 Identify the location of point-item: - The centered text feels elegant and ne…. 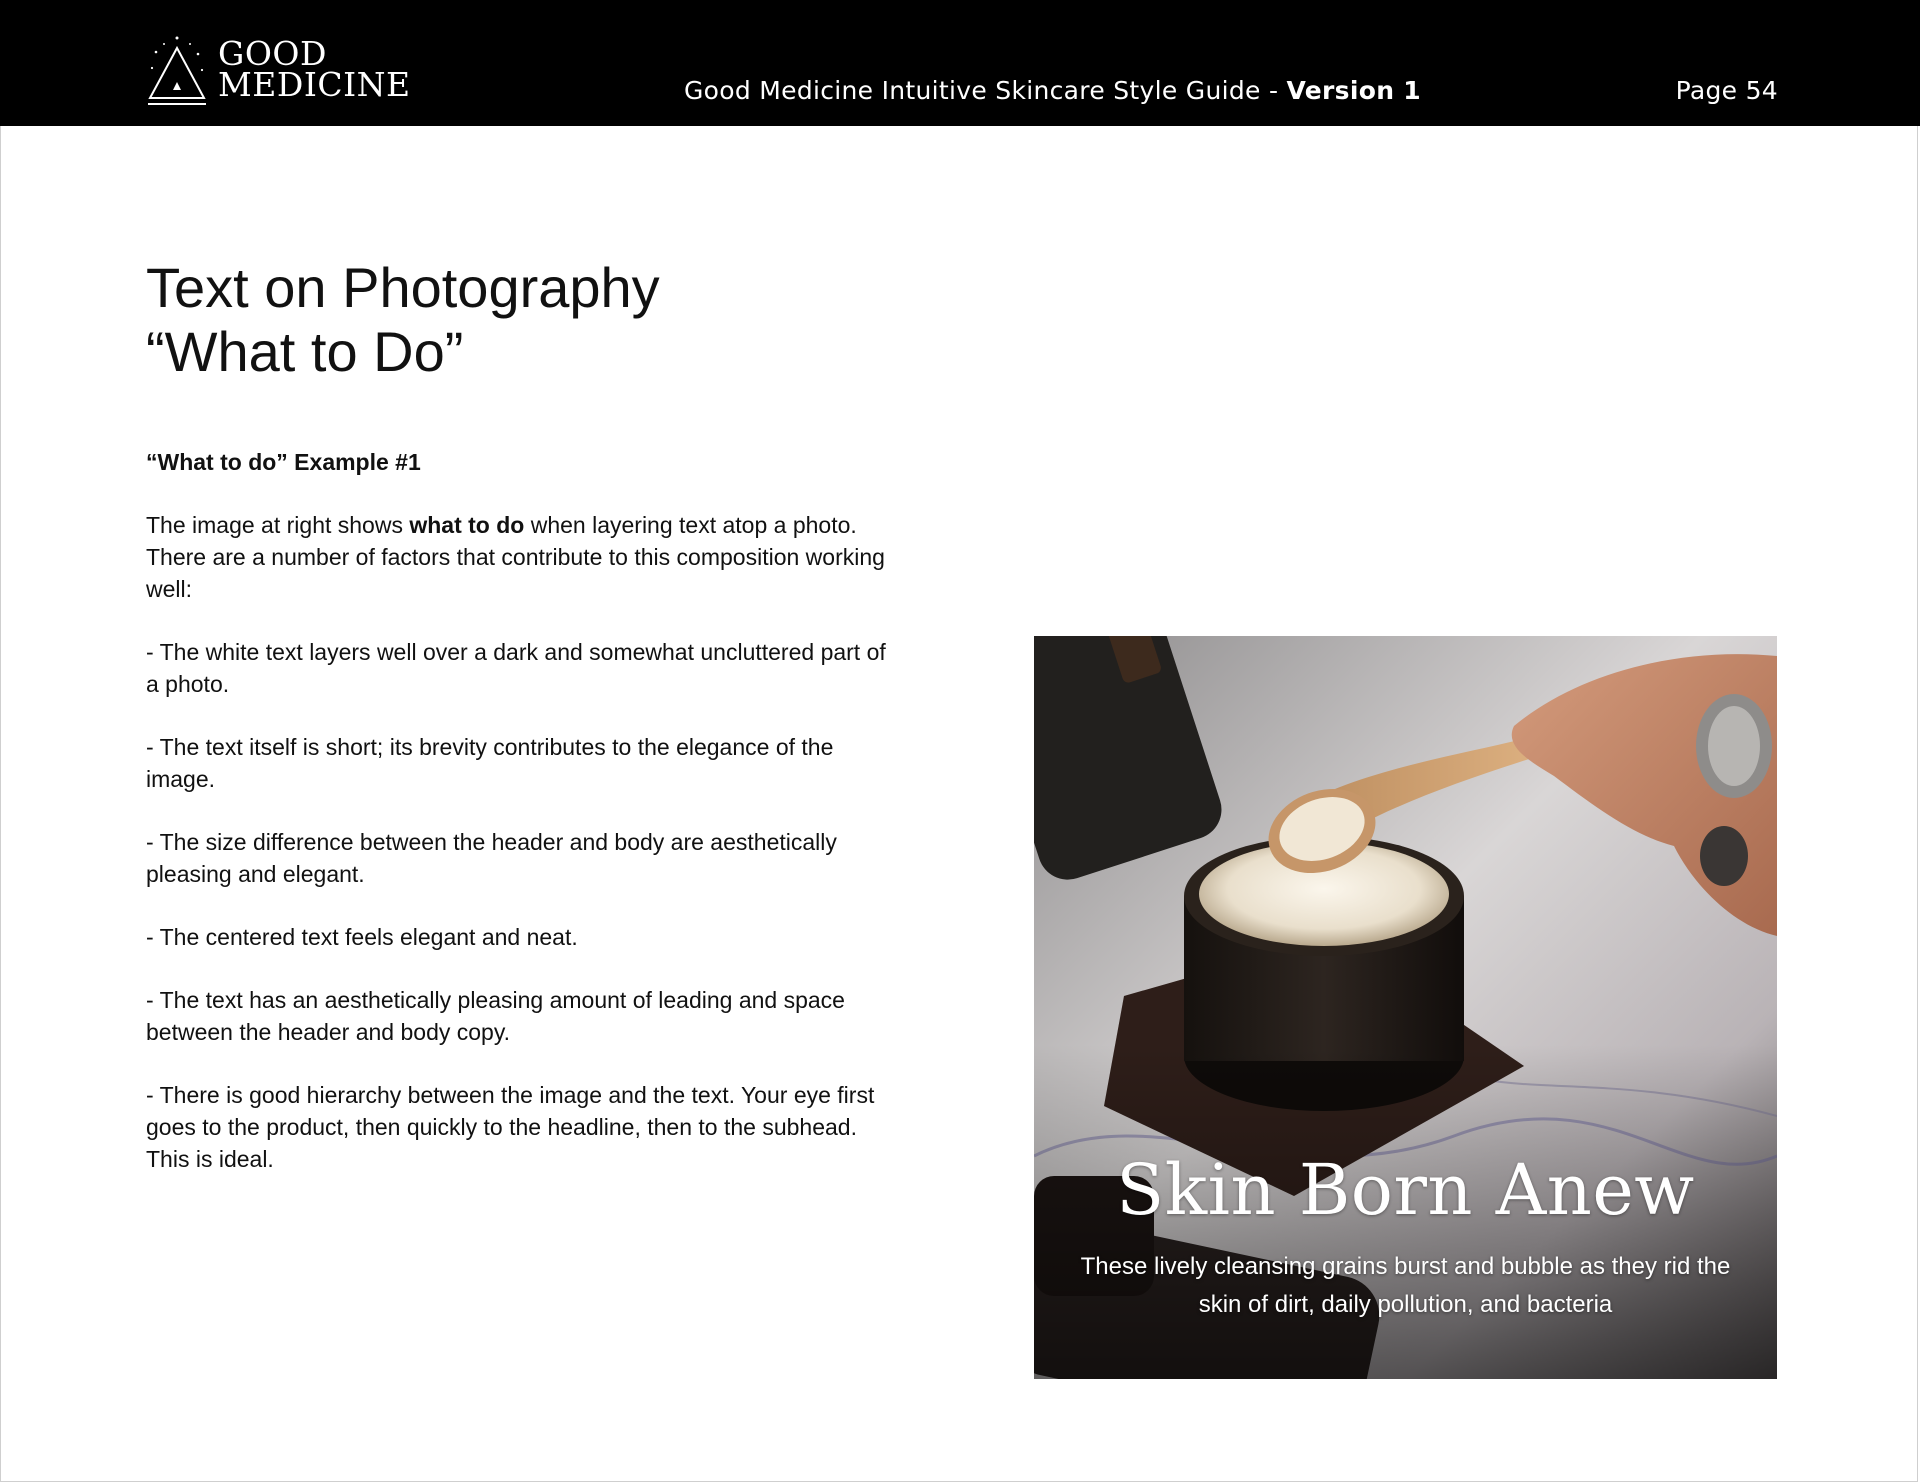
(362, 937).